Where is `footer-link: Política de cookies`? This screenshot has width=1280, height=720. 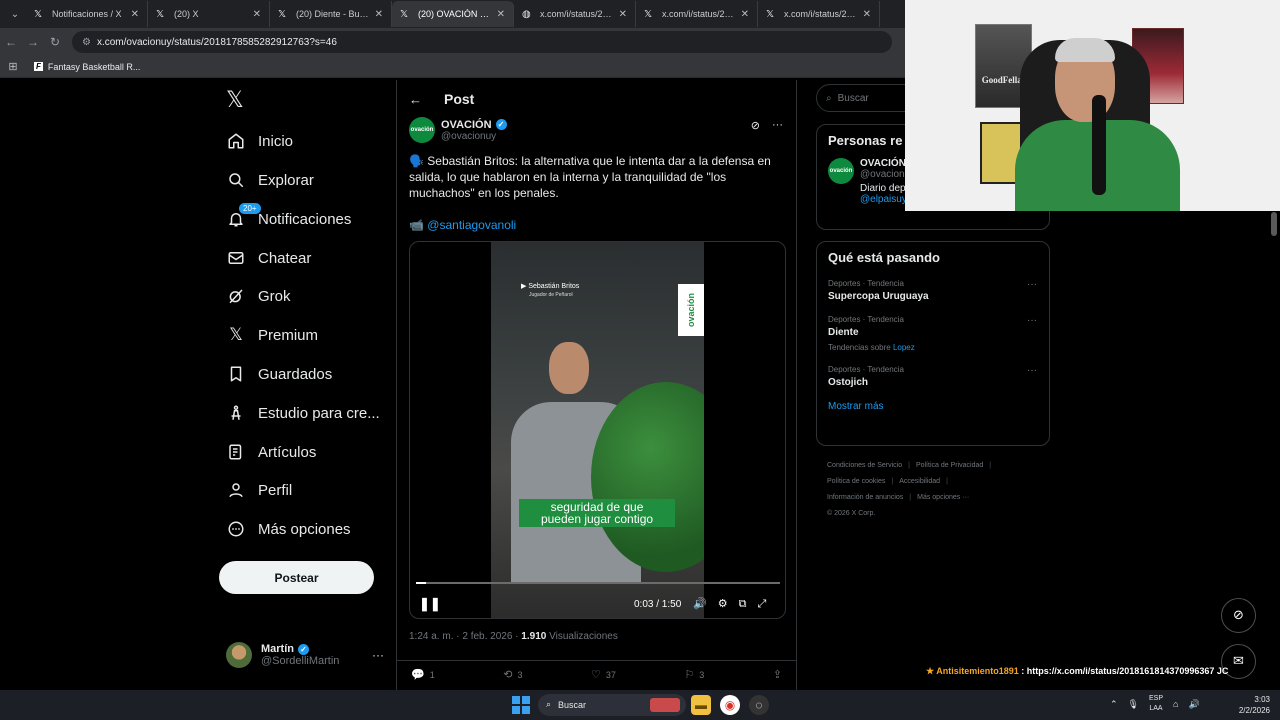
footer-link: Política de cookies is located at coordinates (856, 481).